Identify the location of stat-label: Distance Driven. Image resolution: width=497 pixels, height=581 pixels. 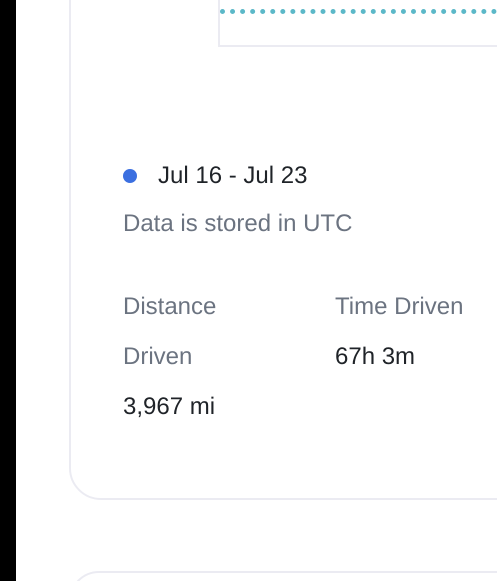
(170, 332).